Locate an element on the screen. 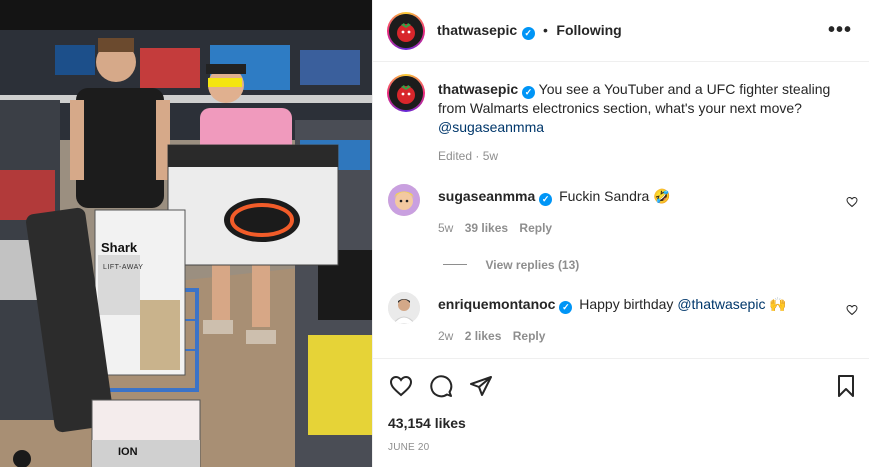  view-replies-button: View replies (13) is located at coordinates (511, 265).